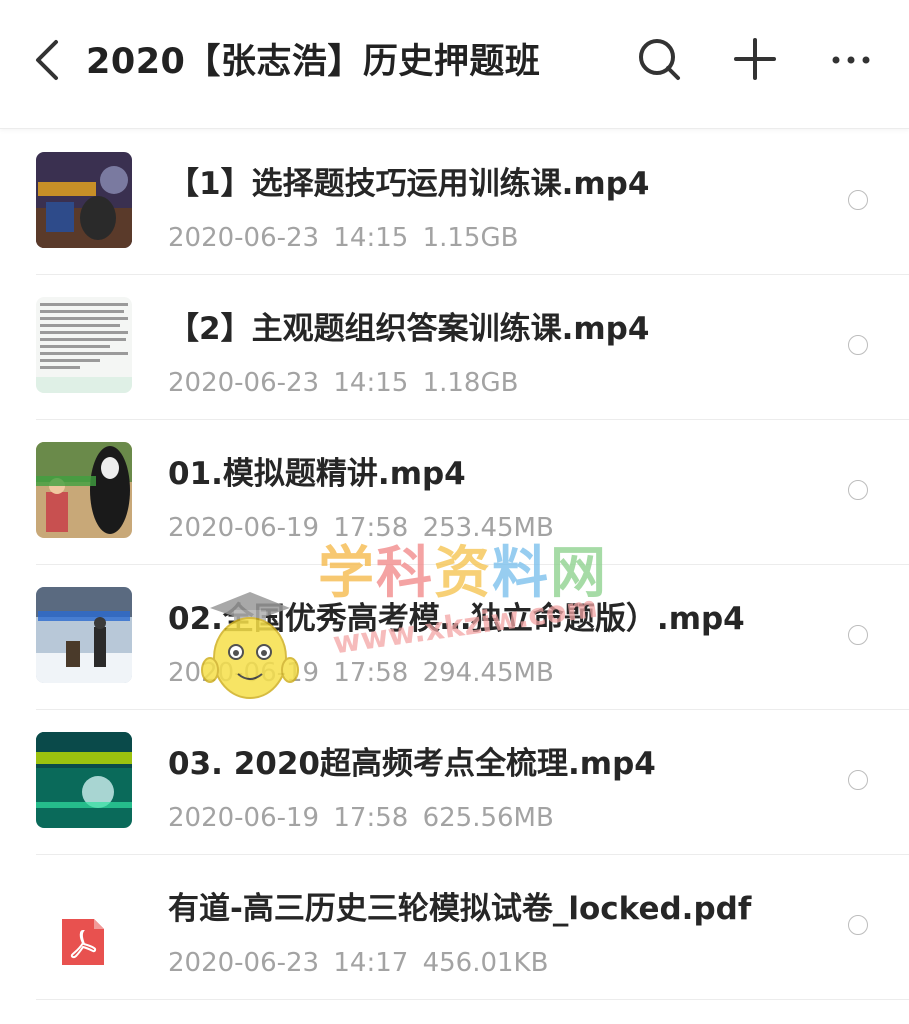  I want to click on chevron-left-icon, so click(47, 60).